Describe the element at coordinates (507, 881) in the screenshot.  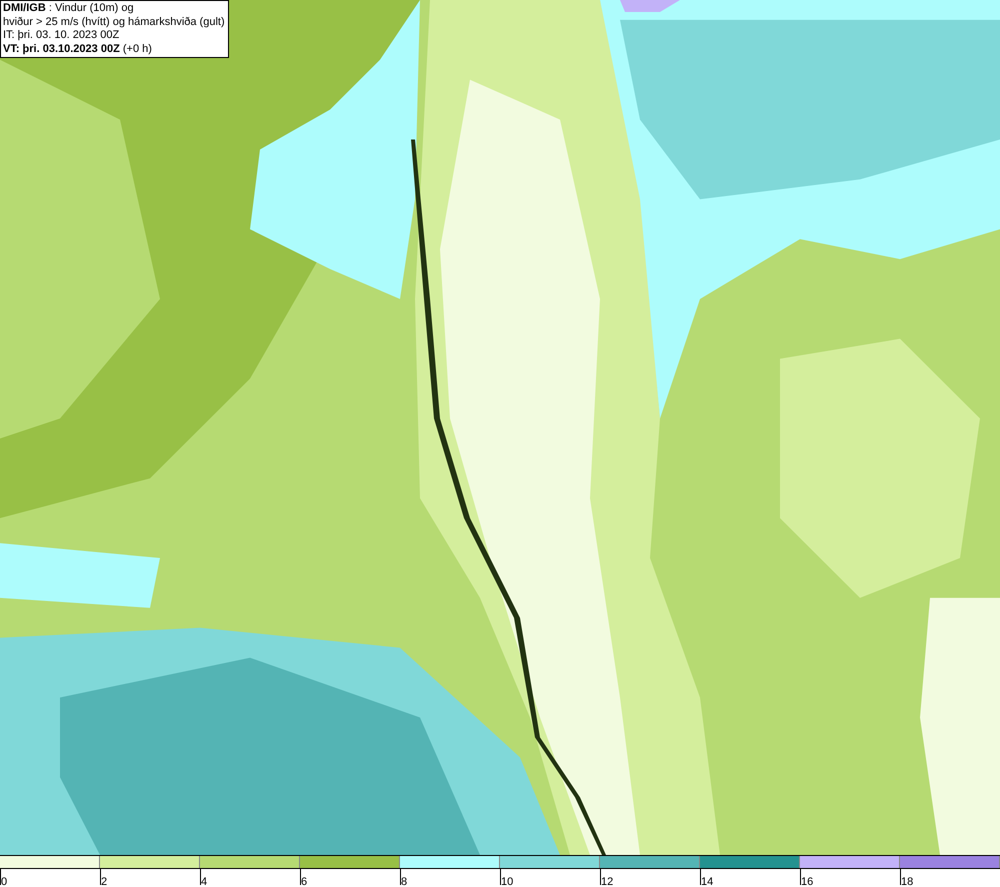
I see `legend-label: 10` at that location.